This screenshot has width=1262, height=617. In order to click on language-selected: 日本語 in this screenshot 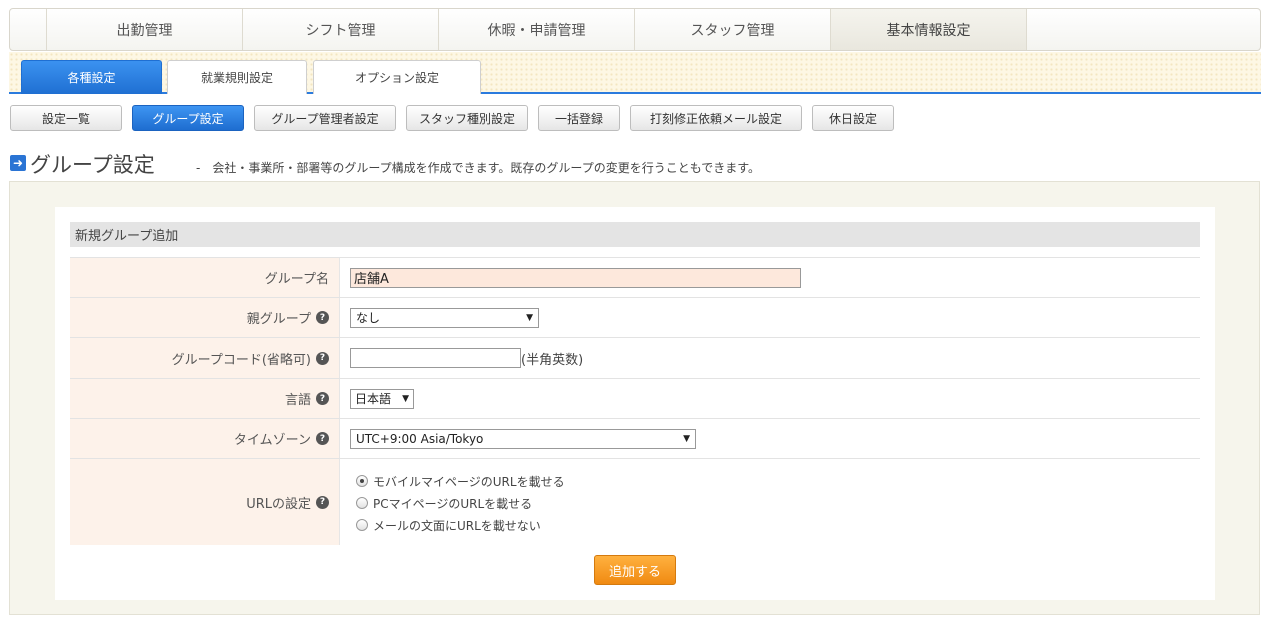, I will do `click(373, 399)`.